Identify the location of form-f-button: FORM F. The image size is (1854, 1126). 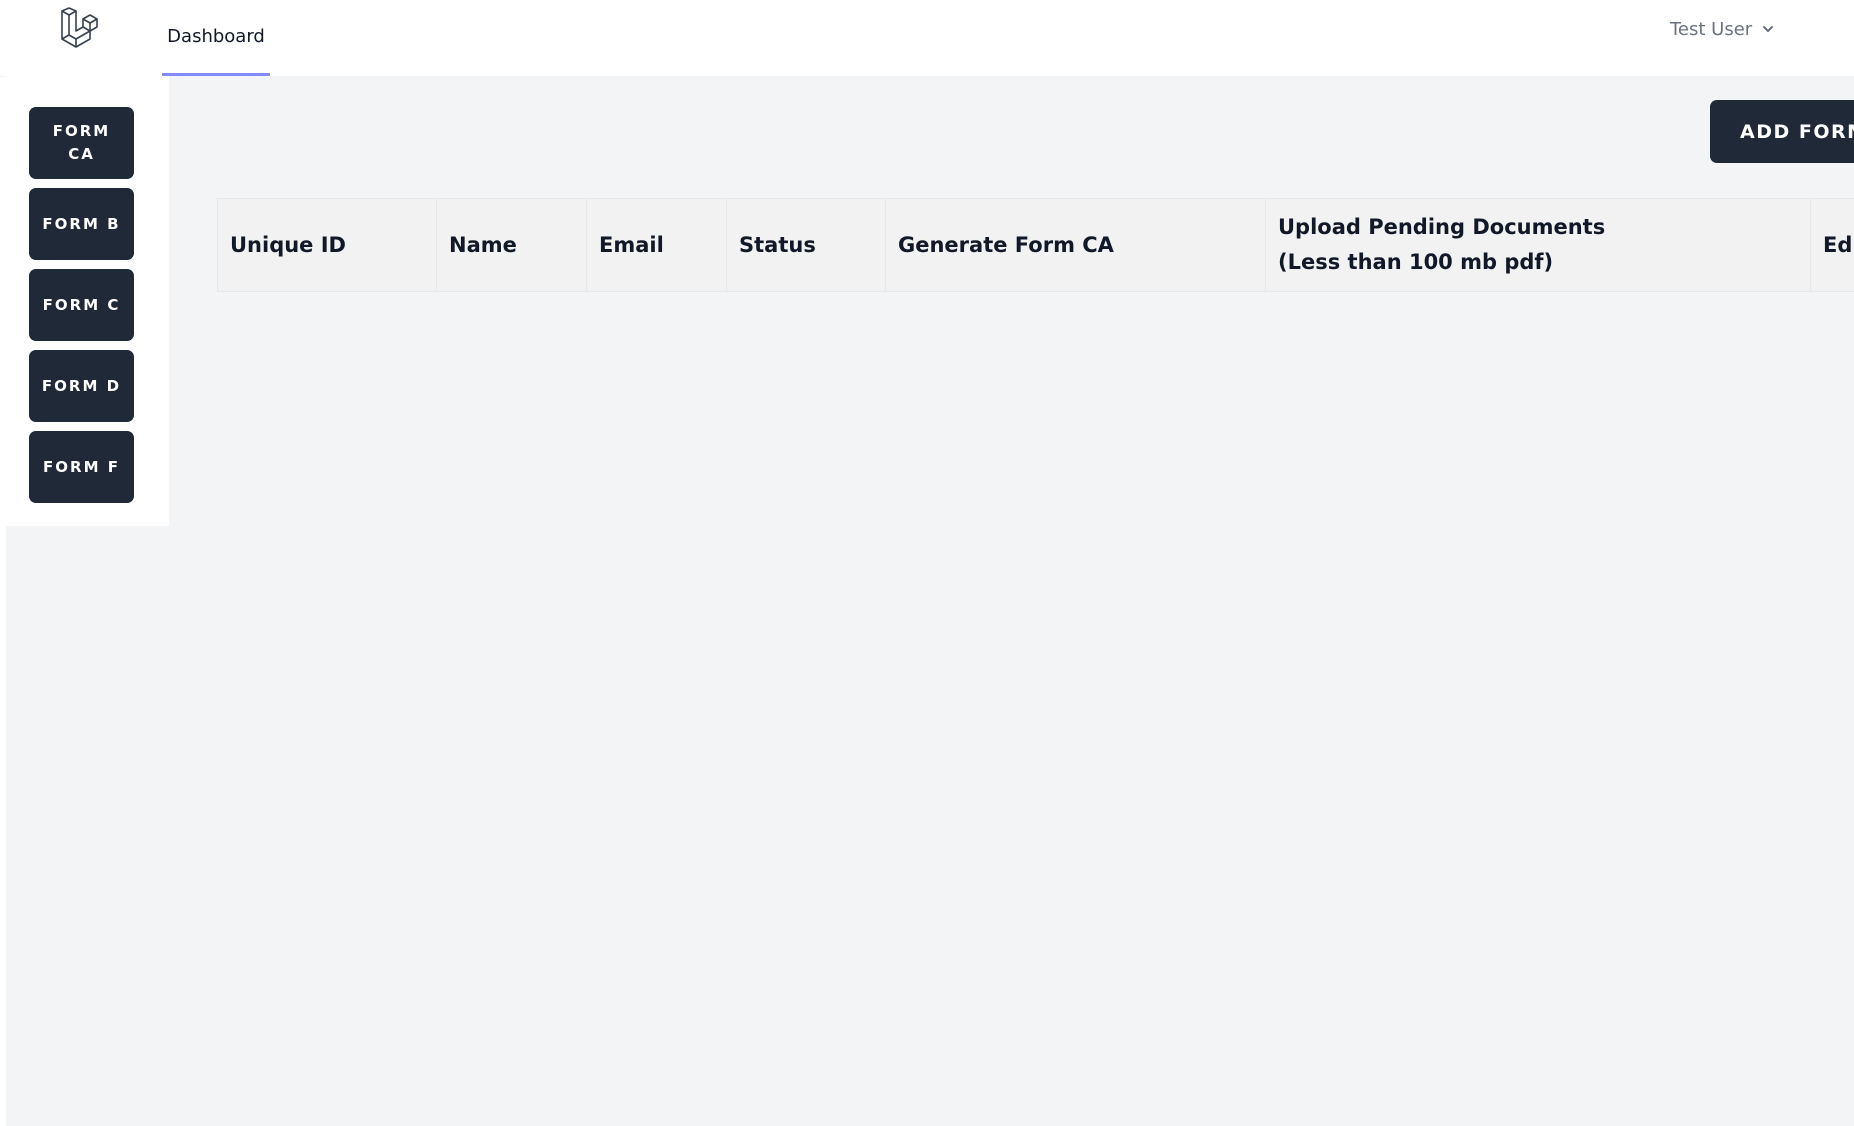
(81, 467).